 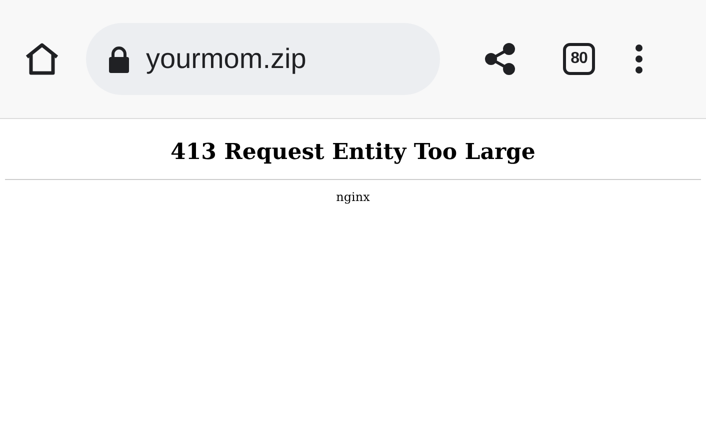 I want to click on menu-icon, so click(x=639, y=59).